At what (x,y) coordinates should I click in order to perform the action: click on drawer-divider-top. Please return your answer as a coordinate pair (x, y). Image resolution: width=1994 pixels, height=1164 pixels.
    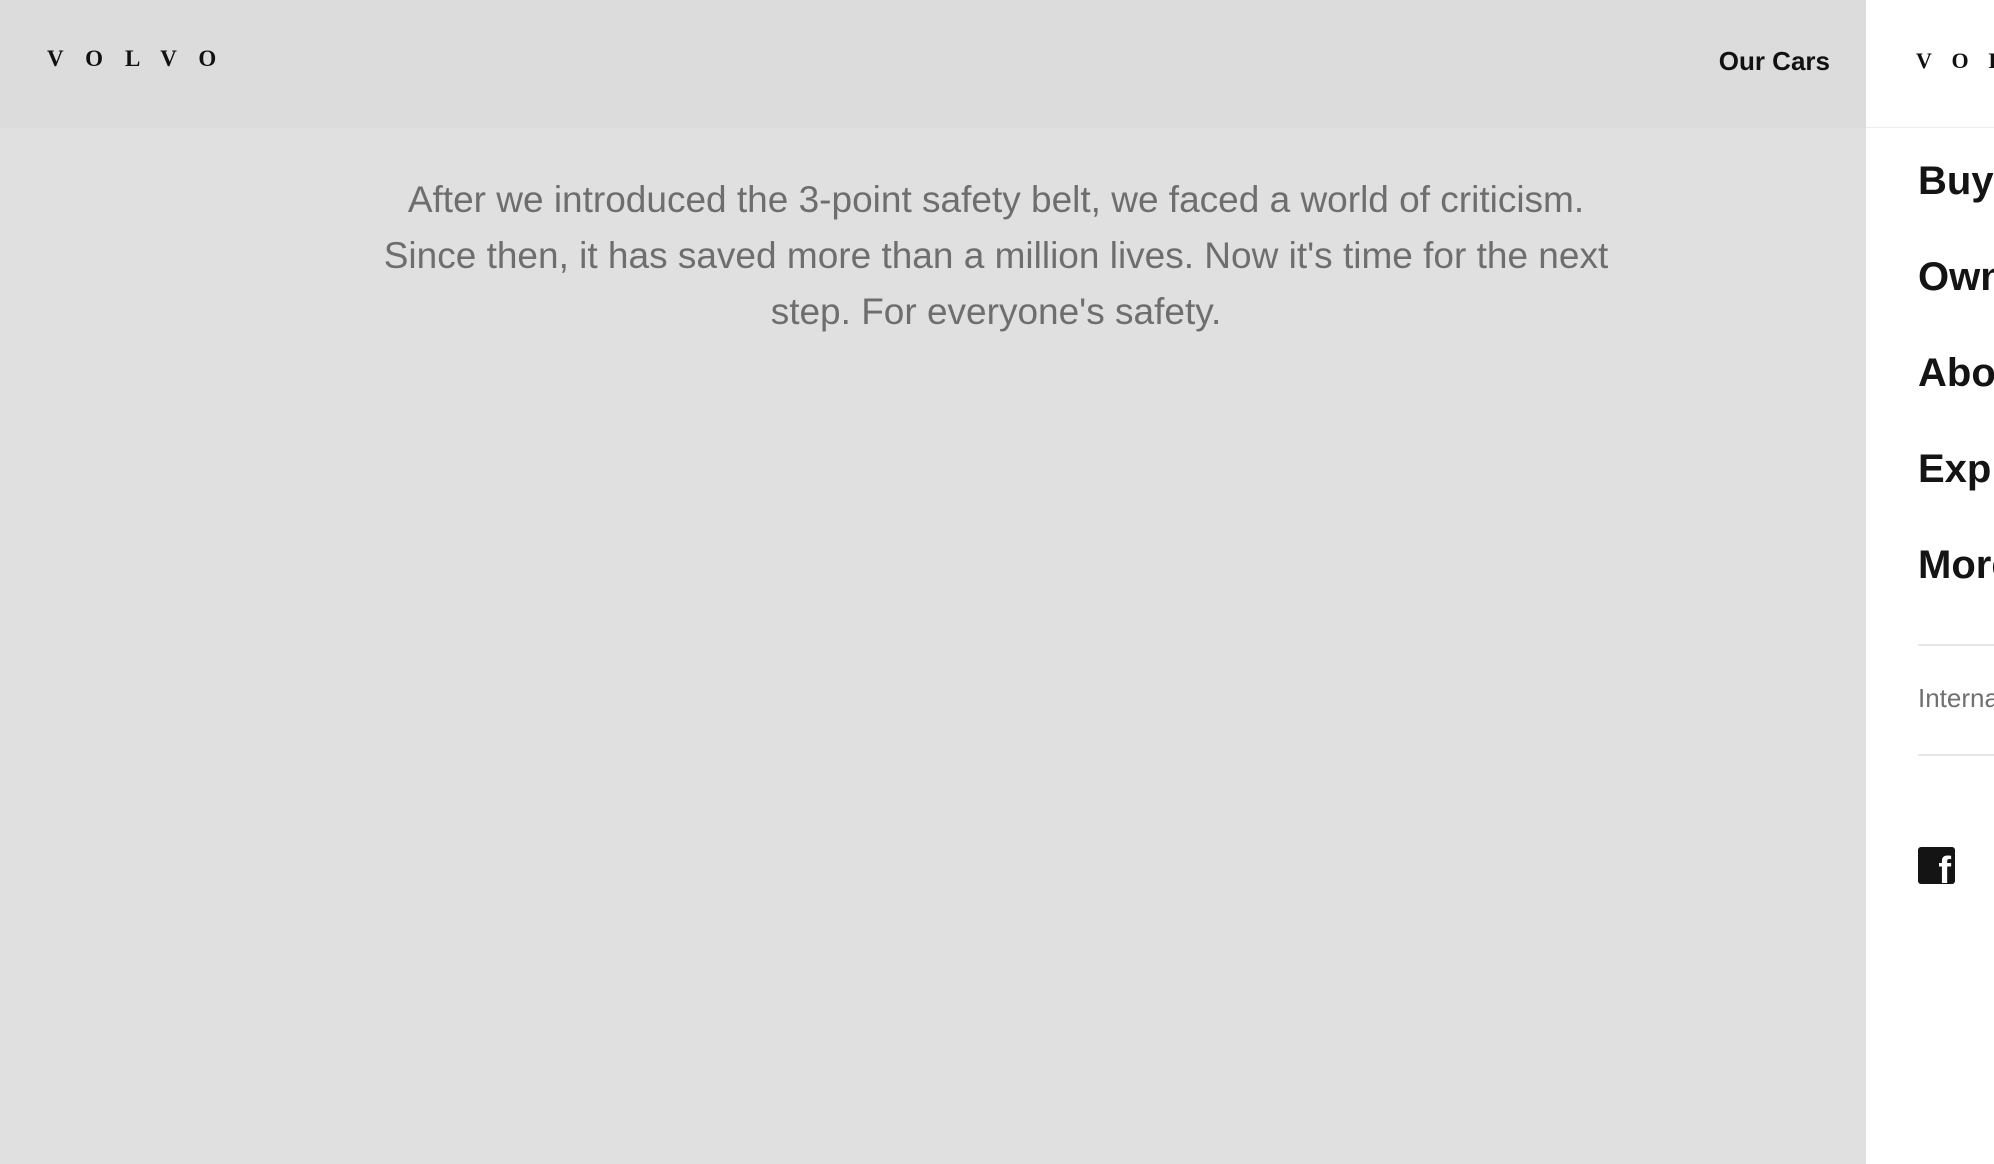
    Looking at the image, I should click on (1956, 645).